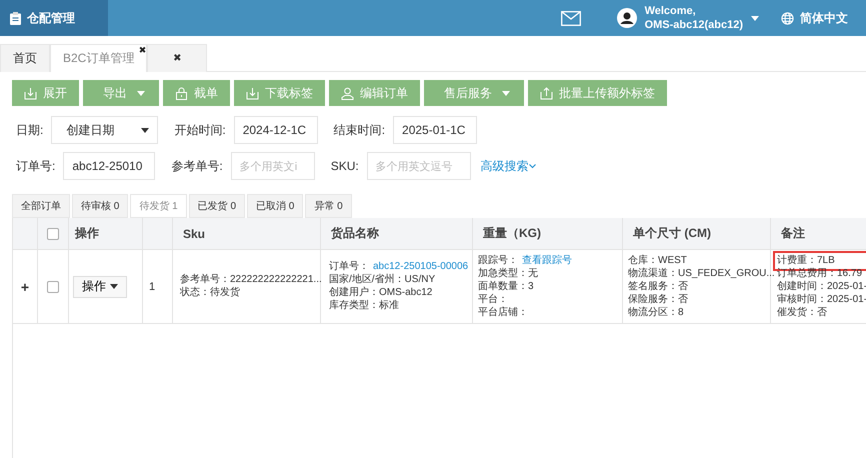 This screenshot has width=866, height=458. What do you see at coordinates (818, 234) in the screenshot?
I see `column-header: 备注` at bounding box center [818, 234].